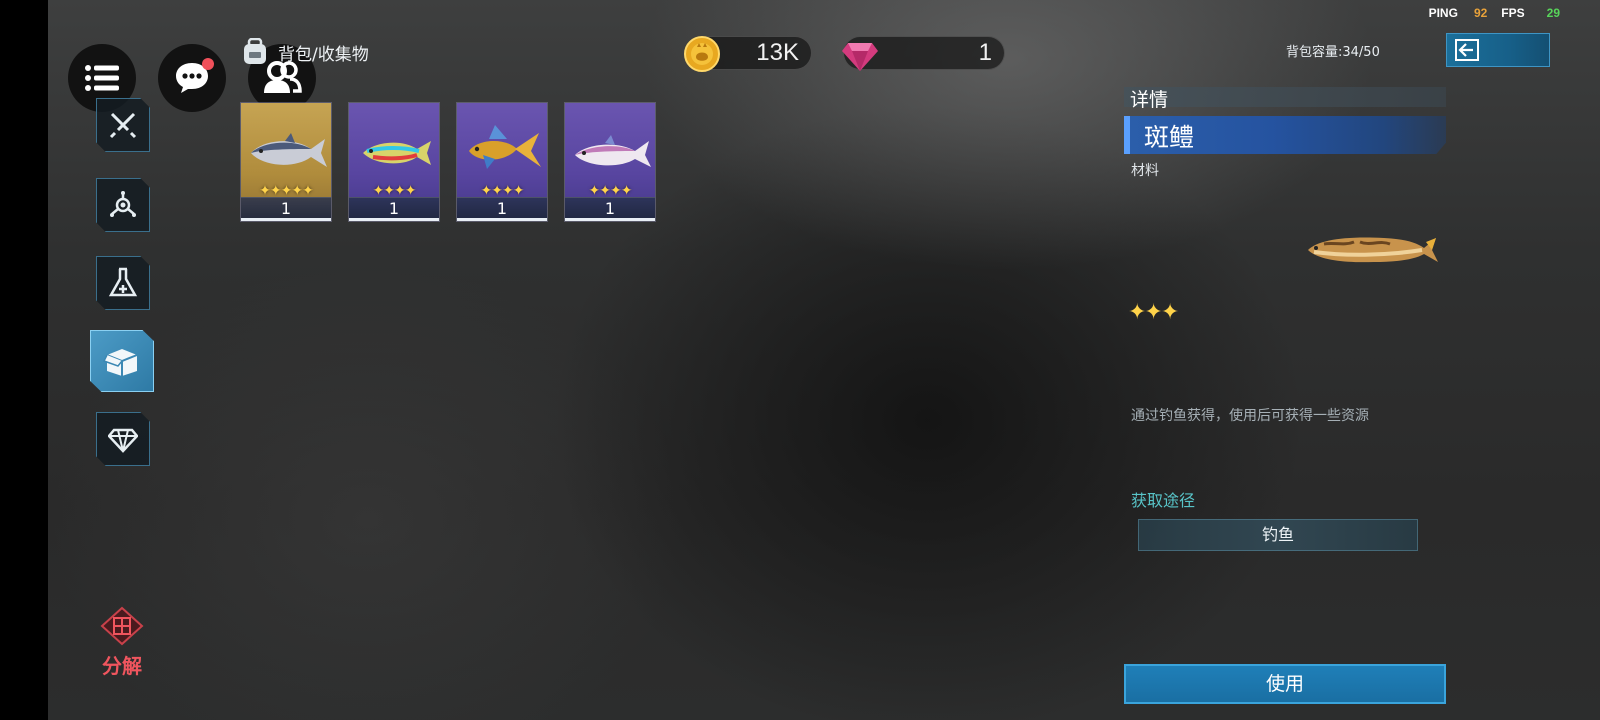  I want to click on nav-collectibles, so click(122, 361).